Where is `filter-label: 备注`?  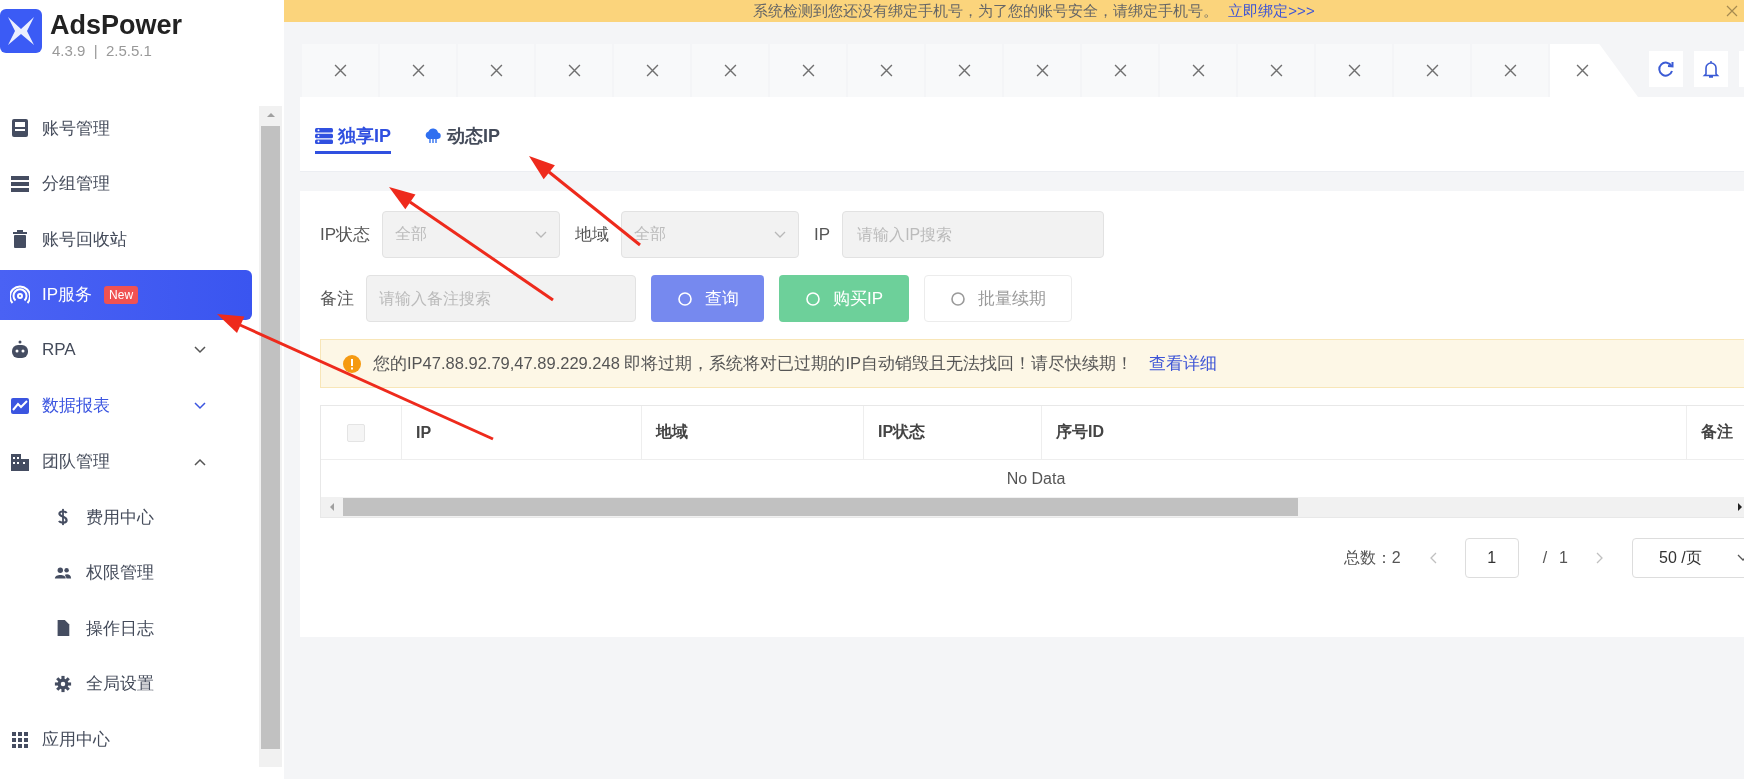 filter-label: 备注 is located at coordinates (337, 299).